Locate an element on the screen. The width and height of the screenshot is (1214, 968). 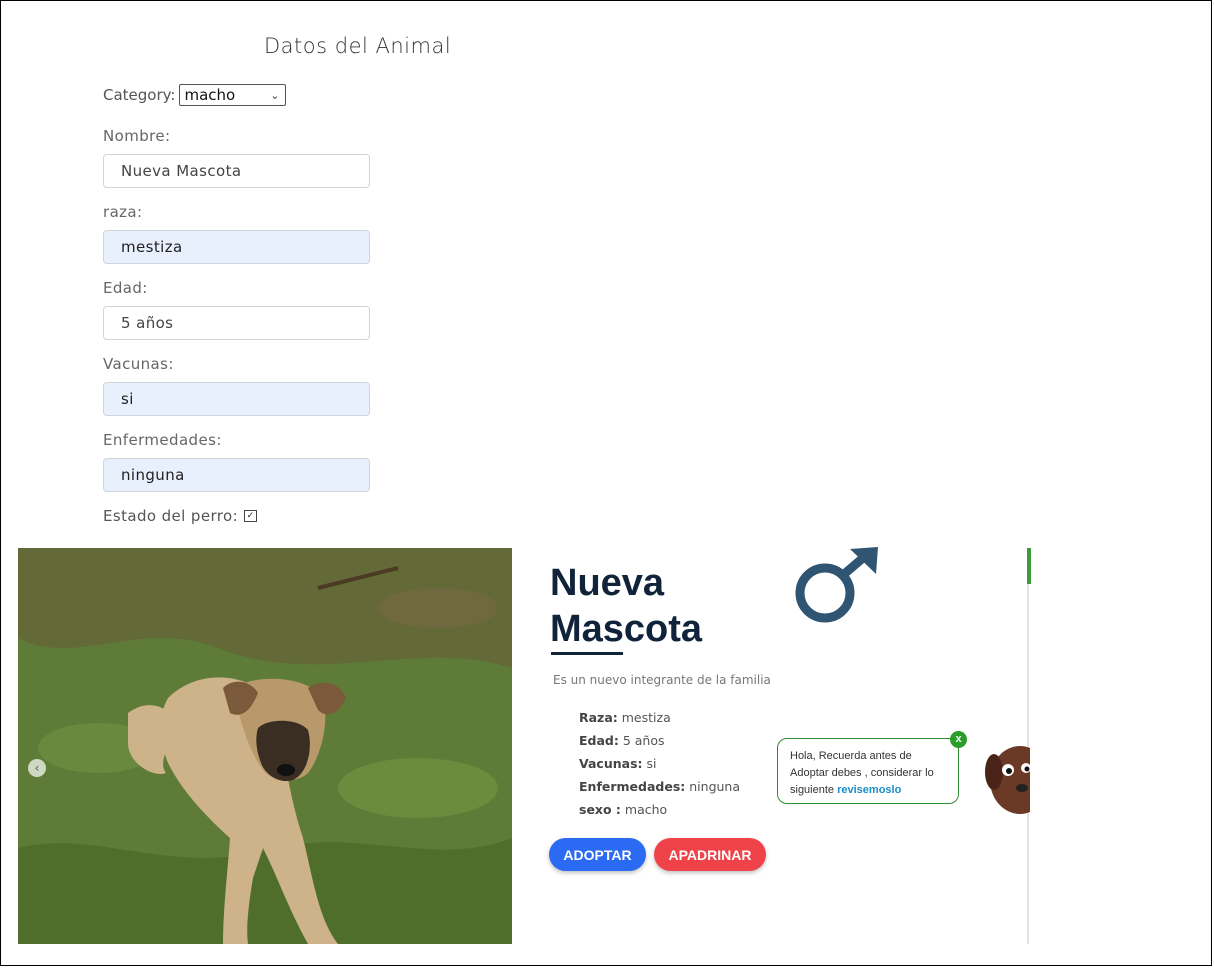
detail-edad: Edad: 5 años is located at coordinates (622, 740).